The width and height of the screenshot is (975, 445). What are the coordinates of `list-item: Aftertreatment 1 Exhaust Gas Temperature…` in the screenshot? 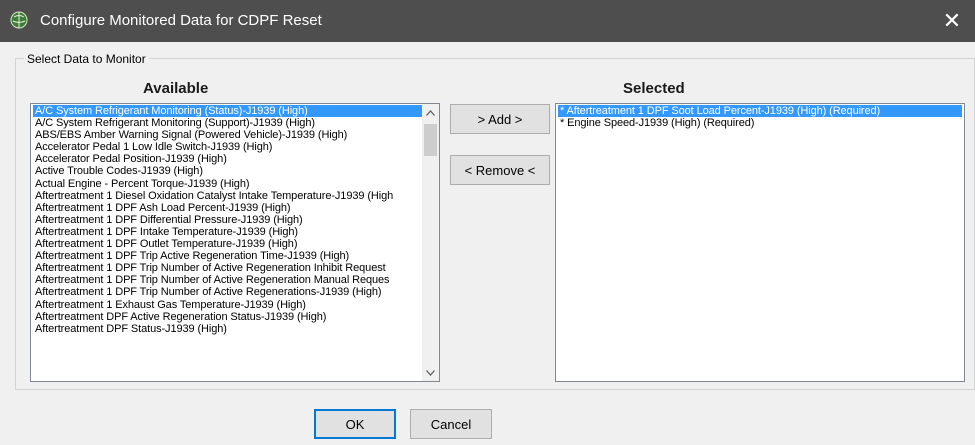 It's located at (227, 305).